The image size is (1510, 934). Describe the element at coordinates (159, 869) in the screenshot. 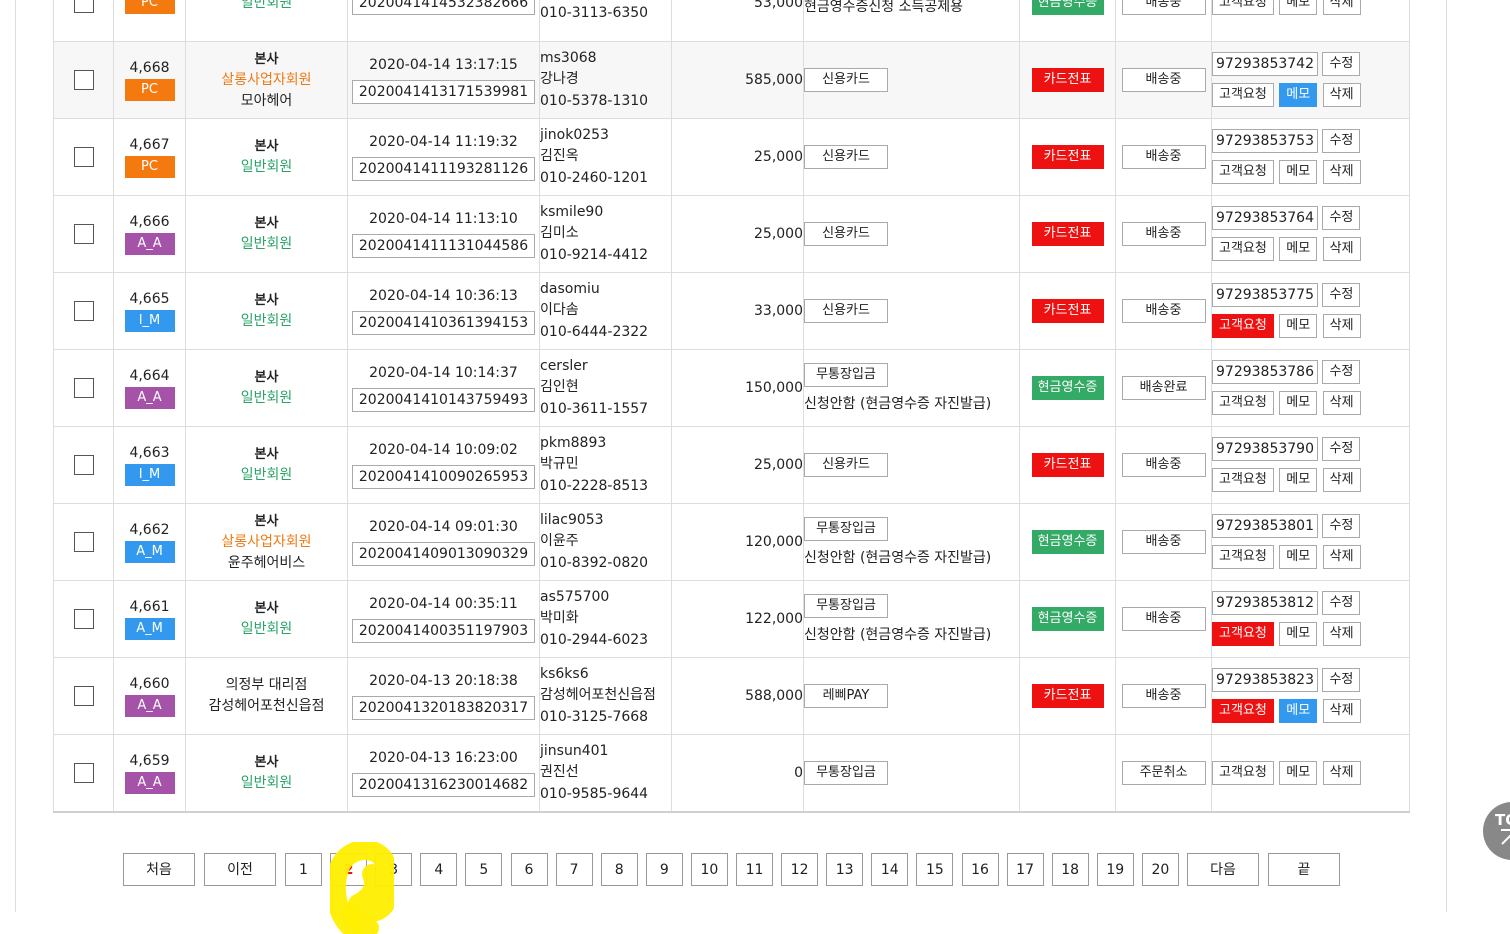

I see `first-page-button: 처음` at that location.